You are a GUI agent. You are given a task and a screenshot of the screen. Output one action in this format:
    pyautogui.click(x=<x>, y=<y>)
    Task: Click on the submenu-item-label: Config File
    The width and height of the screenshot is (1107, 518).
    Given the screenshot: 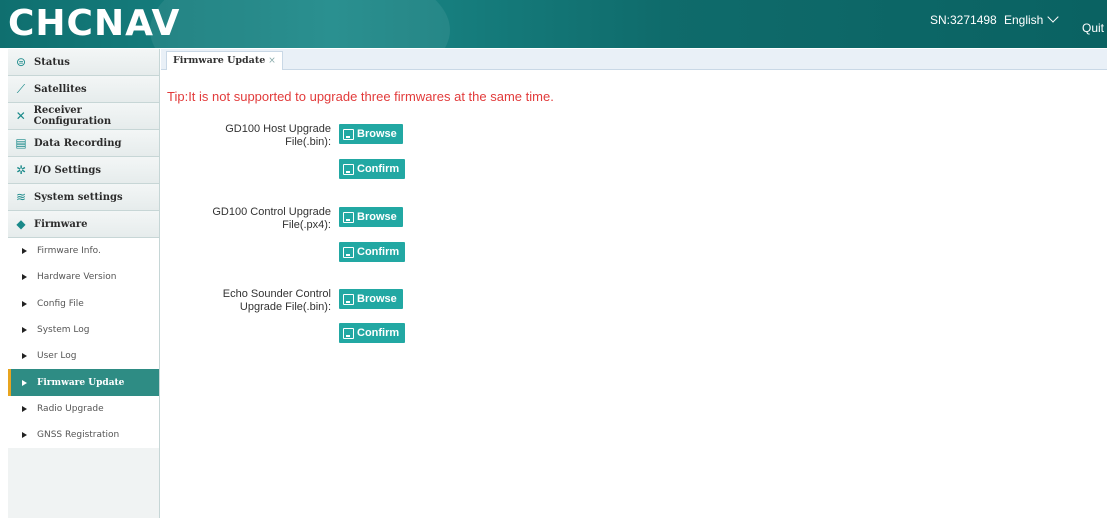 What is the action you would take?
    pyautogui.click(x=60, y=303)
    